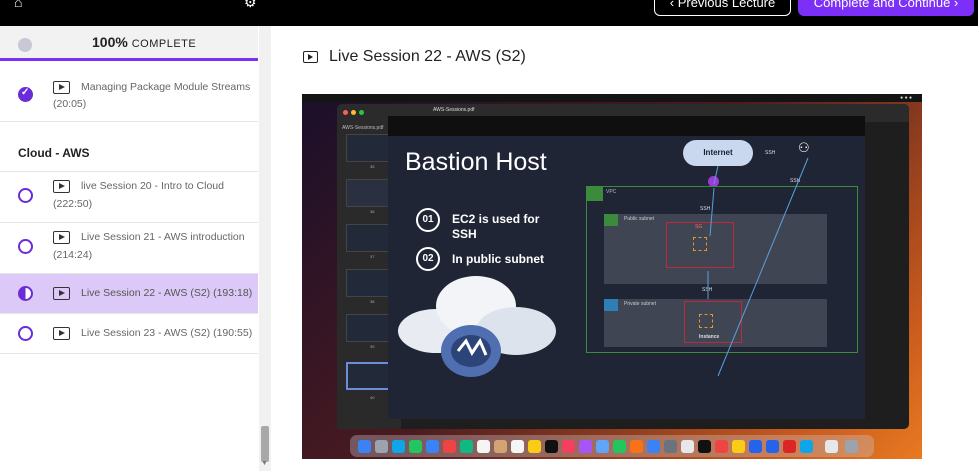 This screenshot has height=471, width=978. What do you see at coordinates (372, 166) in the screenshot?
I see `thumb-number: 35` at bounding box center [372, 166].